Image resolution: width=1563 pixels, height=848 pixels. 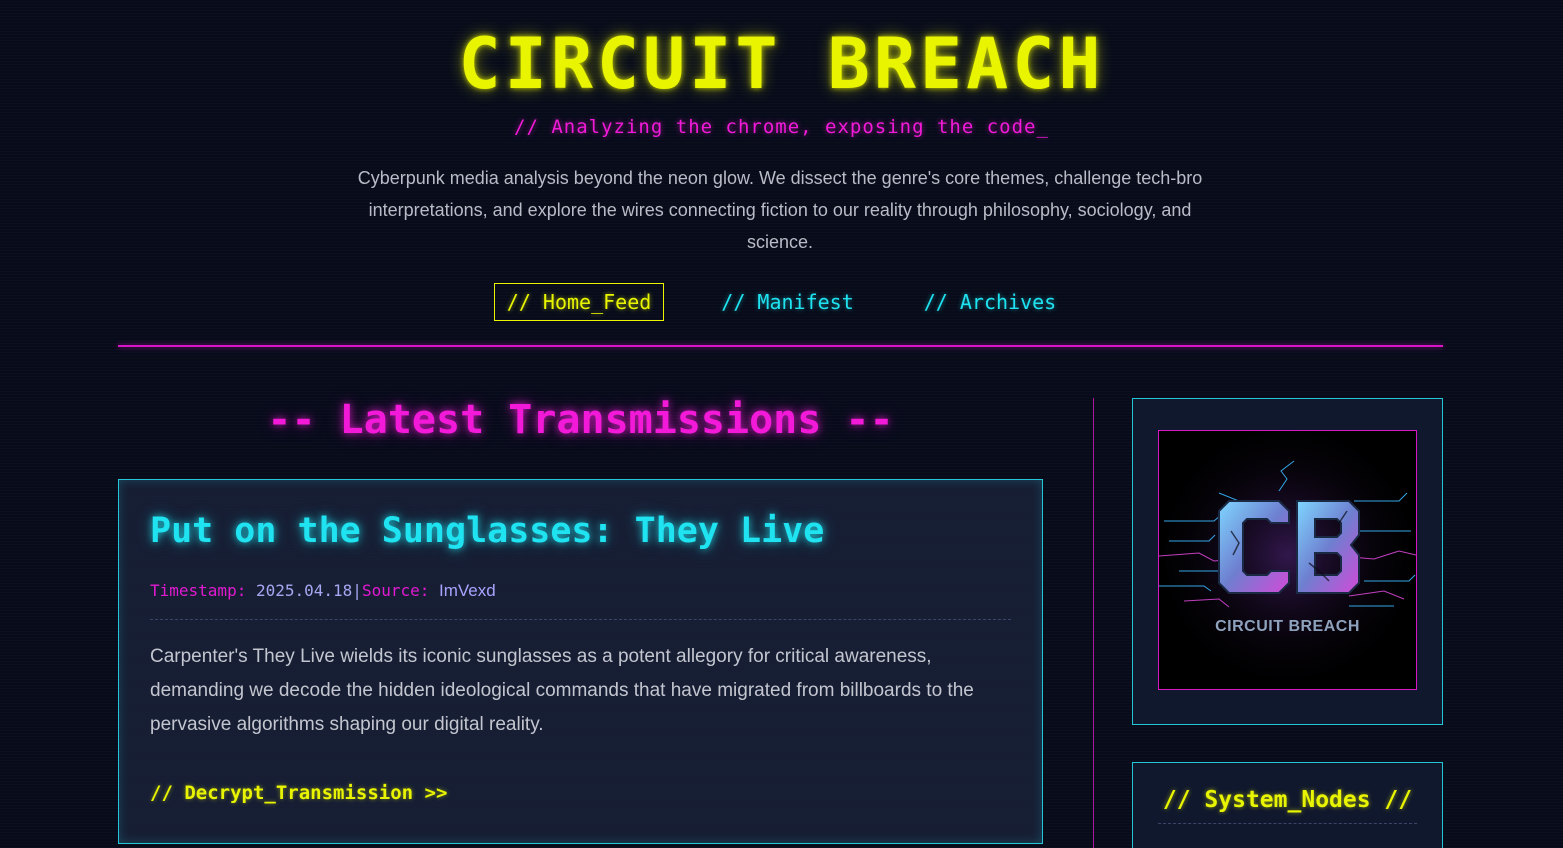 I want to click on logo-panel: CIRCUIT BREACH, so click(x=1287, y=561).